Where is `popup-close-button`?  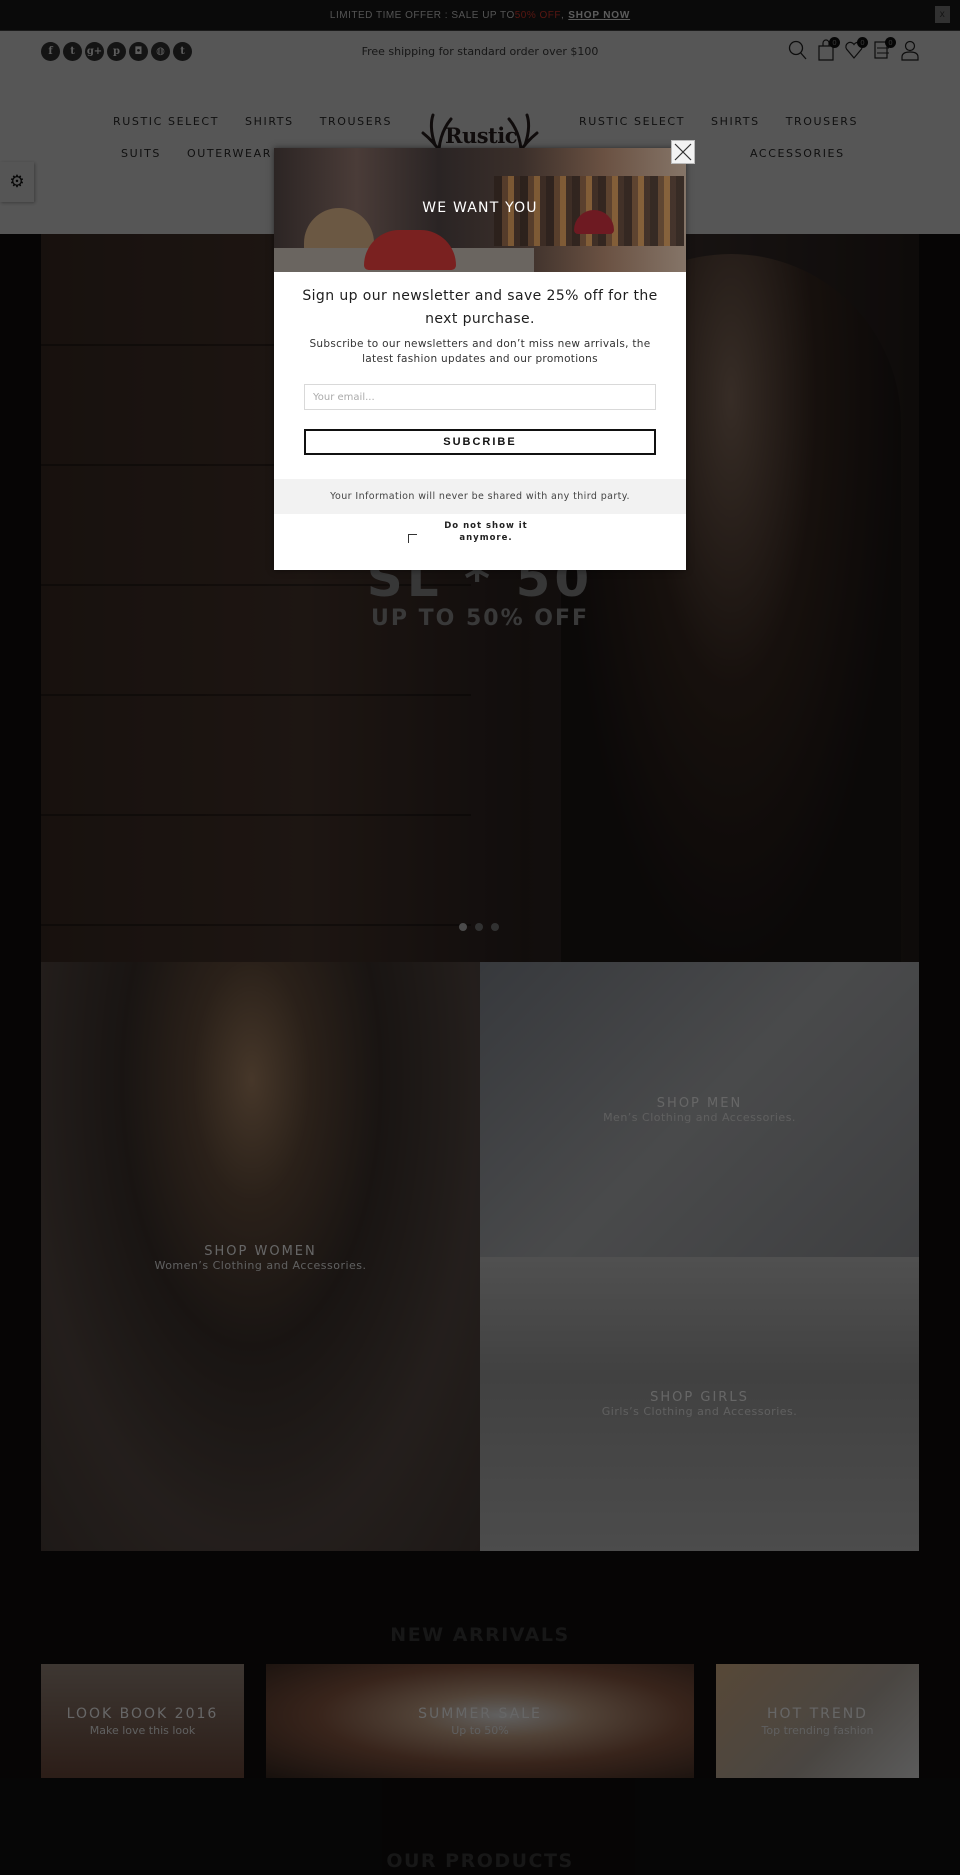 popup-close-button is located at coordinates (683, 152).